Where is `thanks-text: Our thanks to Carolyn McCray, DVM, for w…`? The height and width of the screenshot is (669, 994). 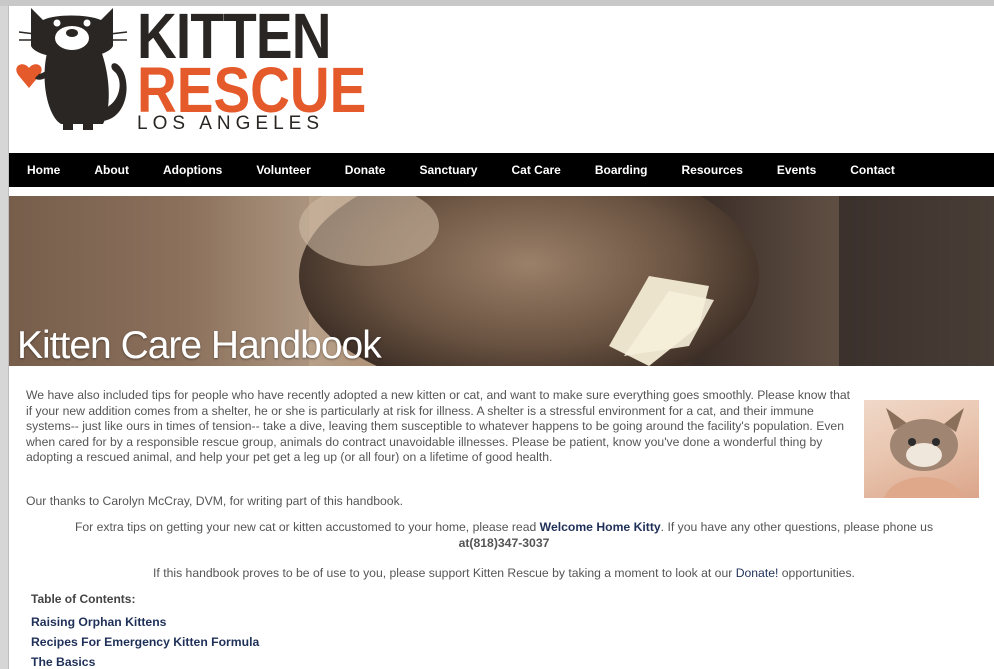 thanks-text: Our thanks to Carolyn McCray, DVM, for w… is located at coordinates (215, 501).